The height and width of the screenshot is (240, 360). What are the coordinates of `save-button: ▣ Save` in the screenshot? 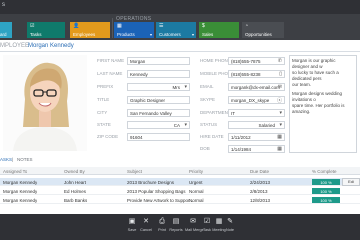 It's located at (132, 224).